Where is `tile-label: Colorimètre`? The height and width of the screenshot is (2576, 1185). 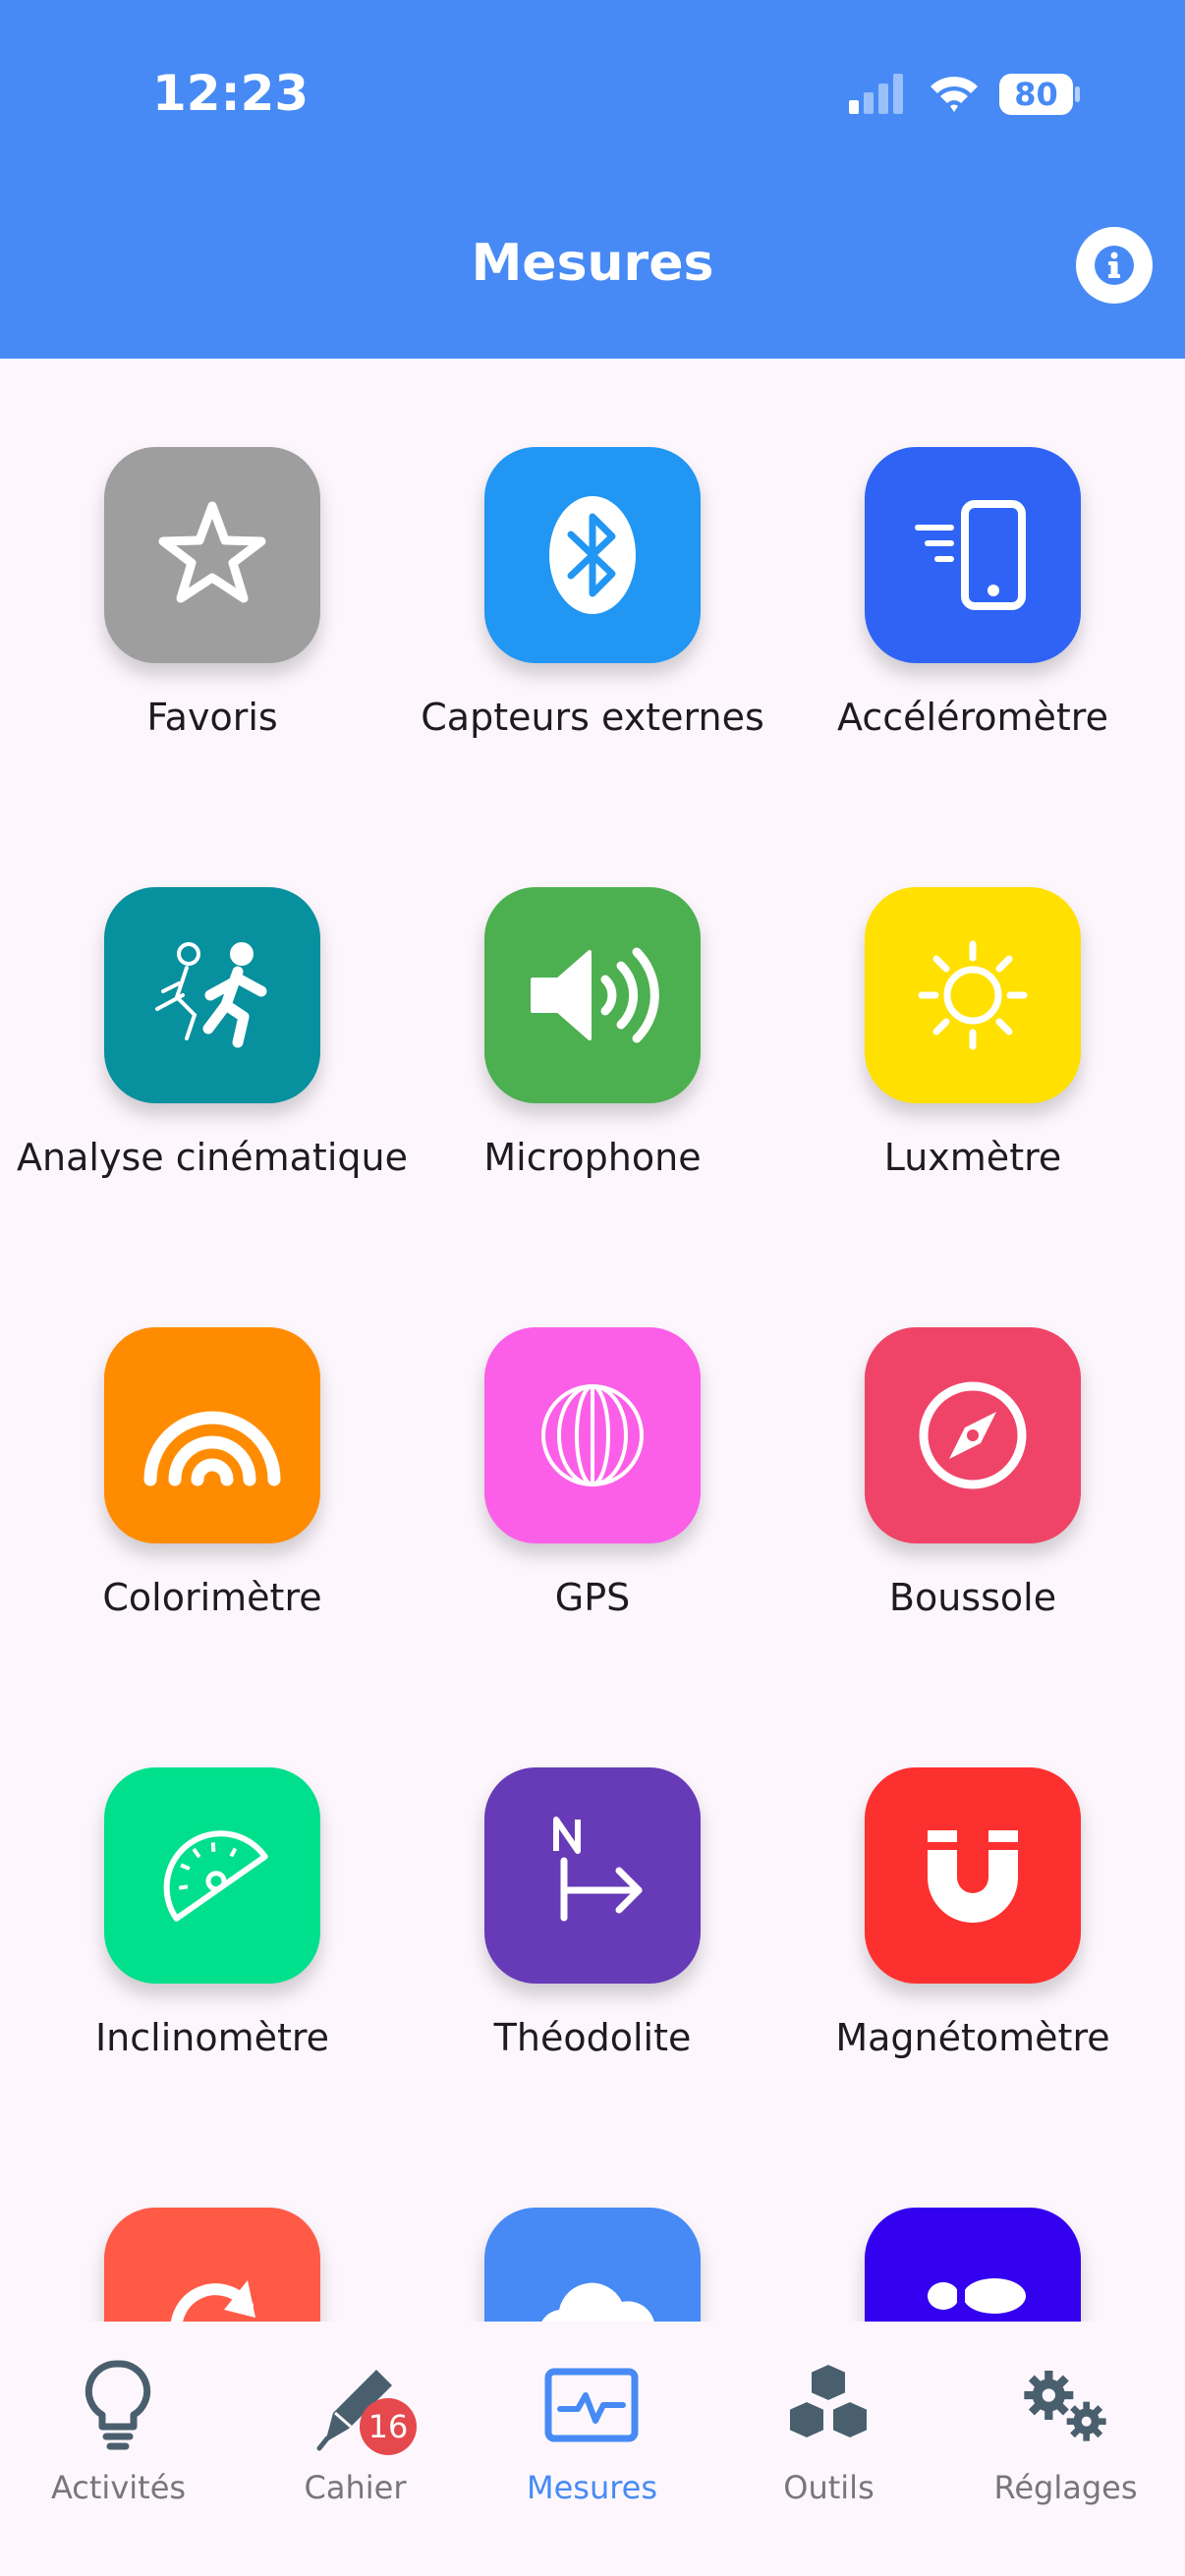
tile-label: Colorimètre is located at coordinates (212, 1597).